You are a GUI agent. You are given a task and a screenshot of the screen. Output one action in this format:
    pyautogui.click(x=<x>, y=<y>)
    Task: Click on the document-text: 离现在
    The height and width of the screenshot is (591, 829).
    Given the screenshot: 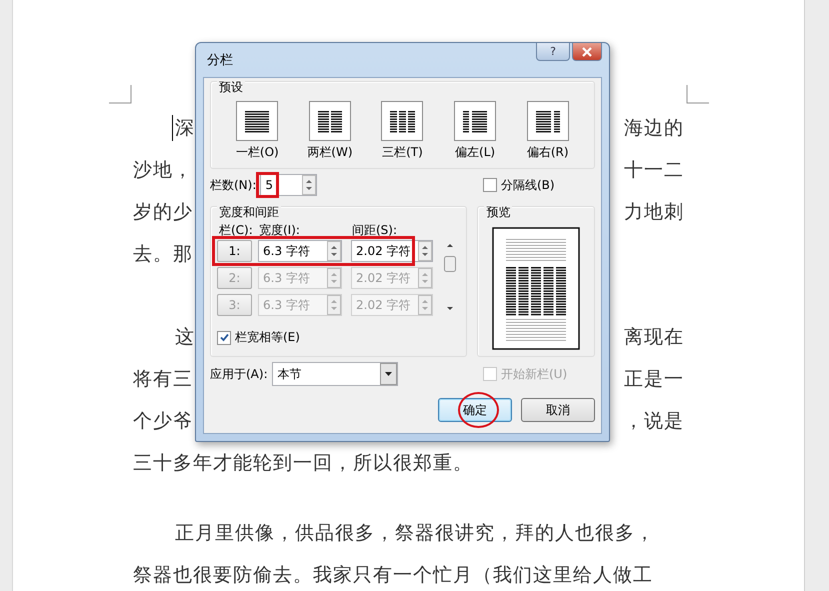 What is the action you would take?
    pyautogui.click(x=654, y=337)
    